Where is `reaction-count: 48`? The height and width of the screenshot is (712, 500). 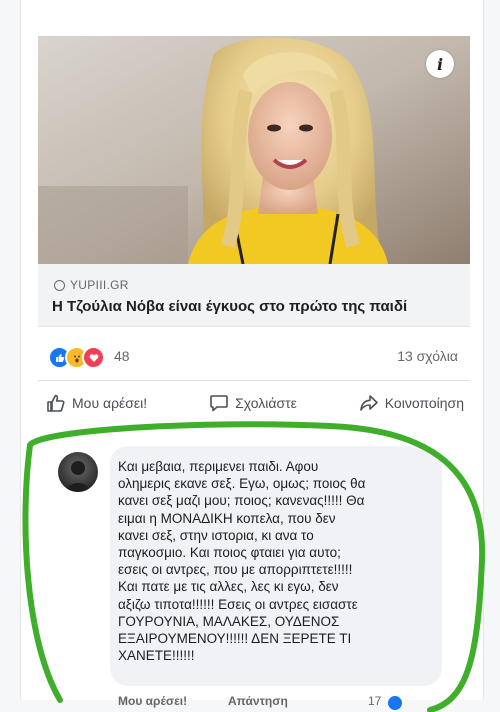 reaction-count: 48 is located at coordinates (122, 356).